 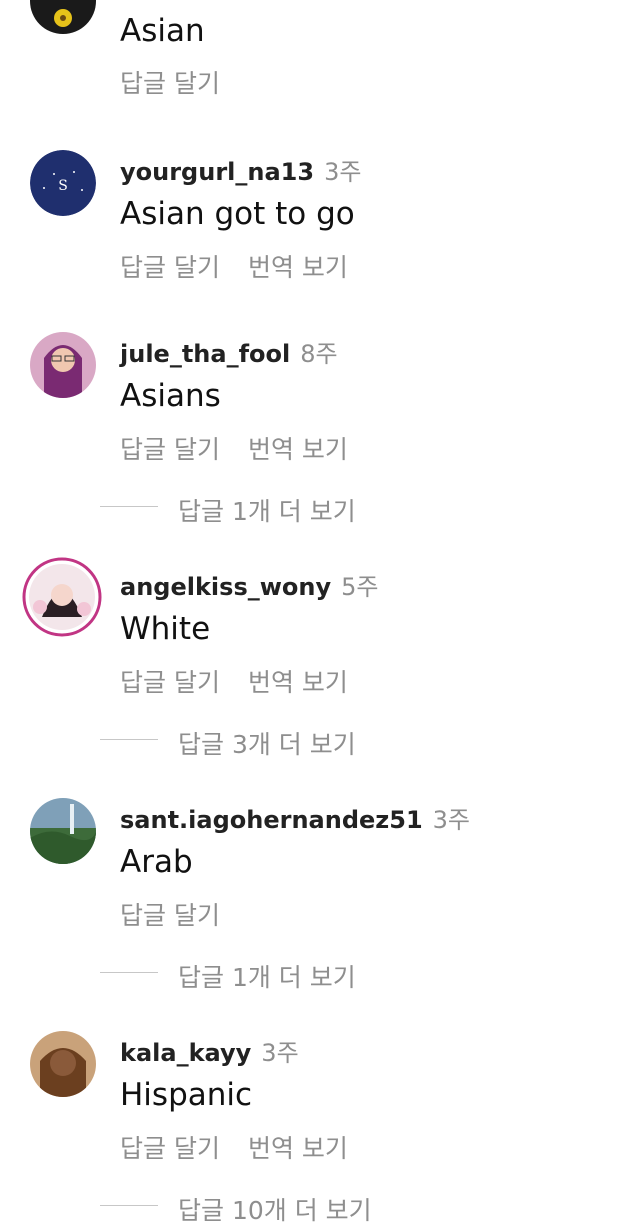 What do you see at coordinates (165, 629) in the screenshot?
I see `comment-text: White` at bounding box center [165, 629].